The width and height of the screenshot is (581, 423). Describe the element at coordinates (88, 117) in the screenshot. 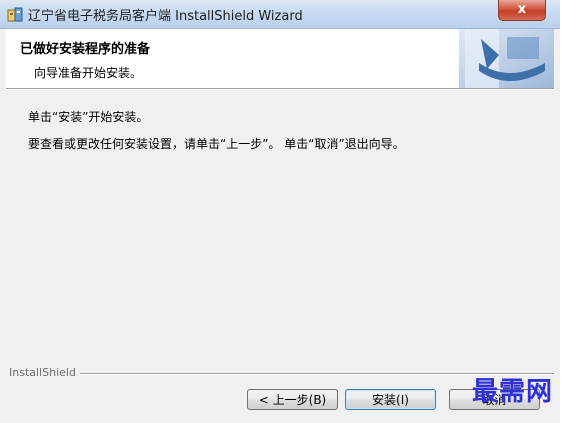

I see `instruction-text: 单击“安装”开始安装。` at that location.